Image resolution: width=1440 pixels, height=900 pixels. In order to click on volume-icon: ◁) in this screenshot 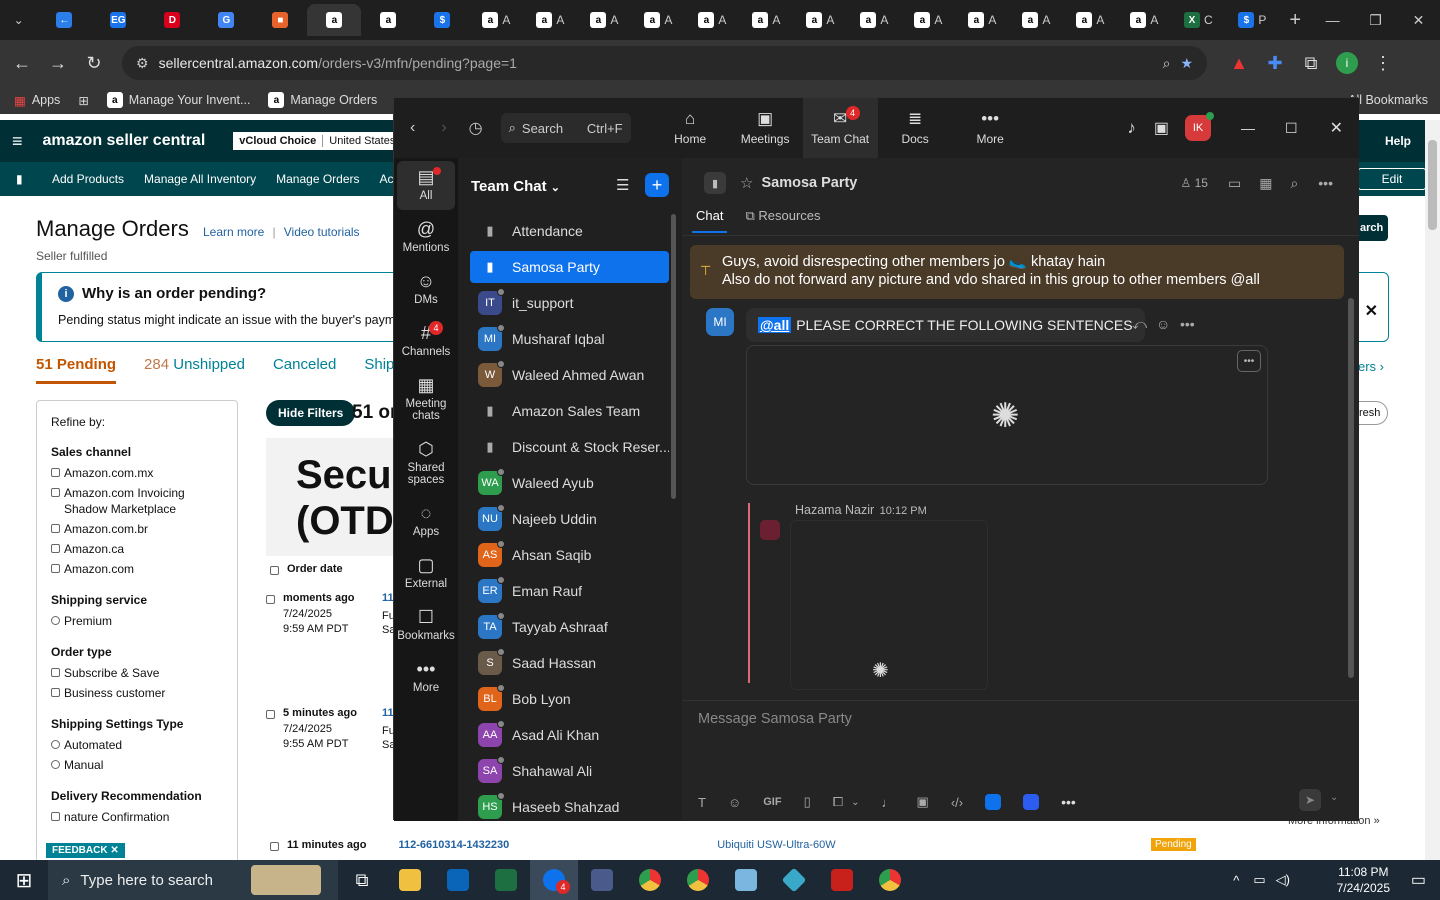, I will do `click(1283, 880)`.